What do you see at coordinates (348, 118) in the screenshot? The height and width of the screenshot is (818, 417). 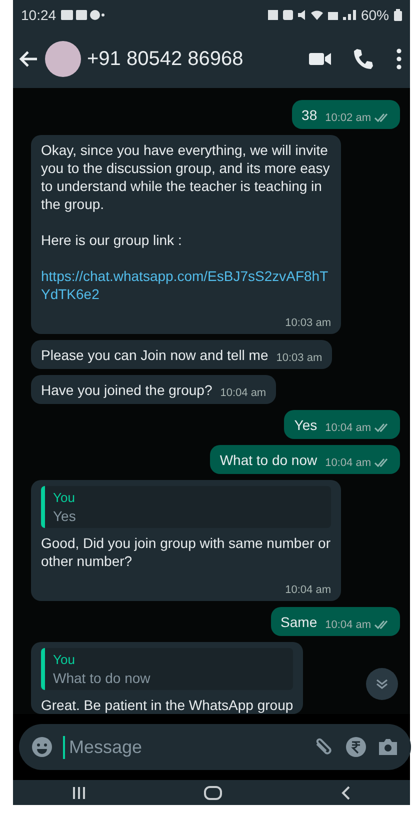 I see `message-time: 10:02 am` at bounding box center [348, 118].